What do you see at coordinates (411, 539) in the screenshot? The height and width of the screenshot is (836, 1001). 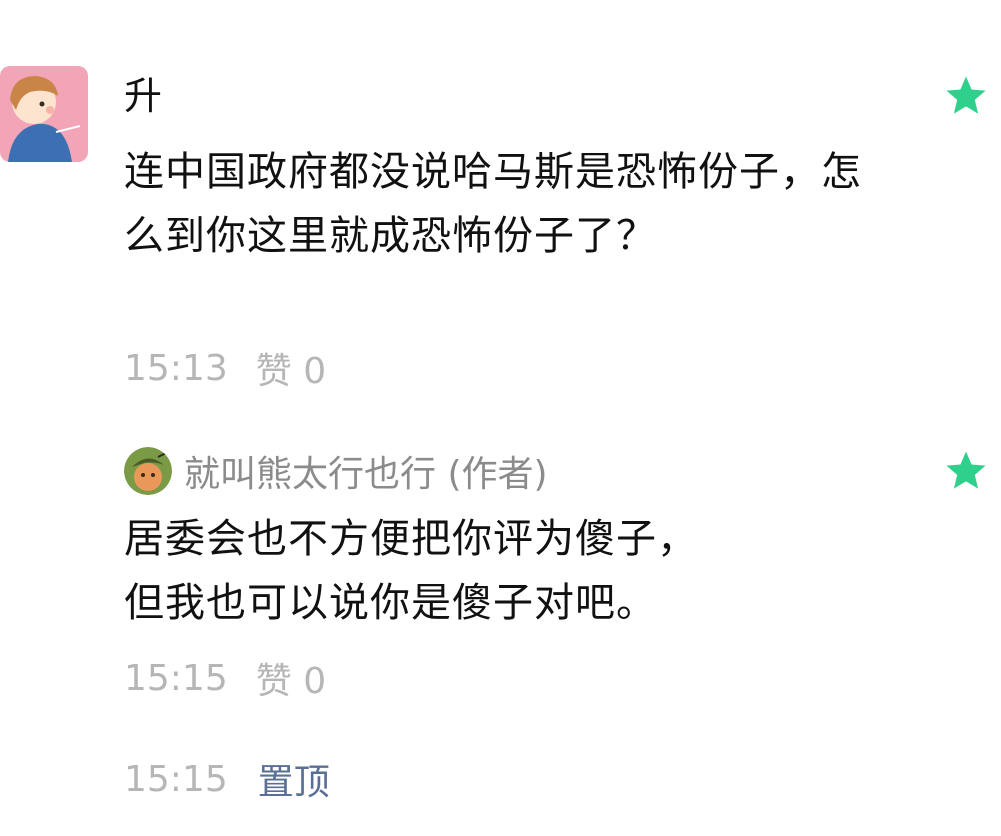 I see `reply-text-line-1: 居委会也不方便把你评为傻子，` at bounding box center [411, 539].